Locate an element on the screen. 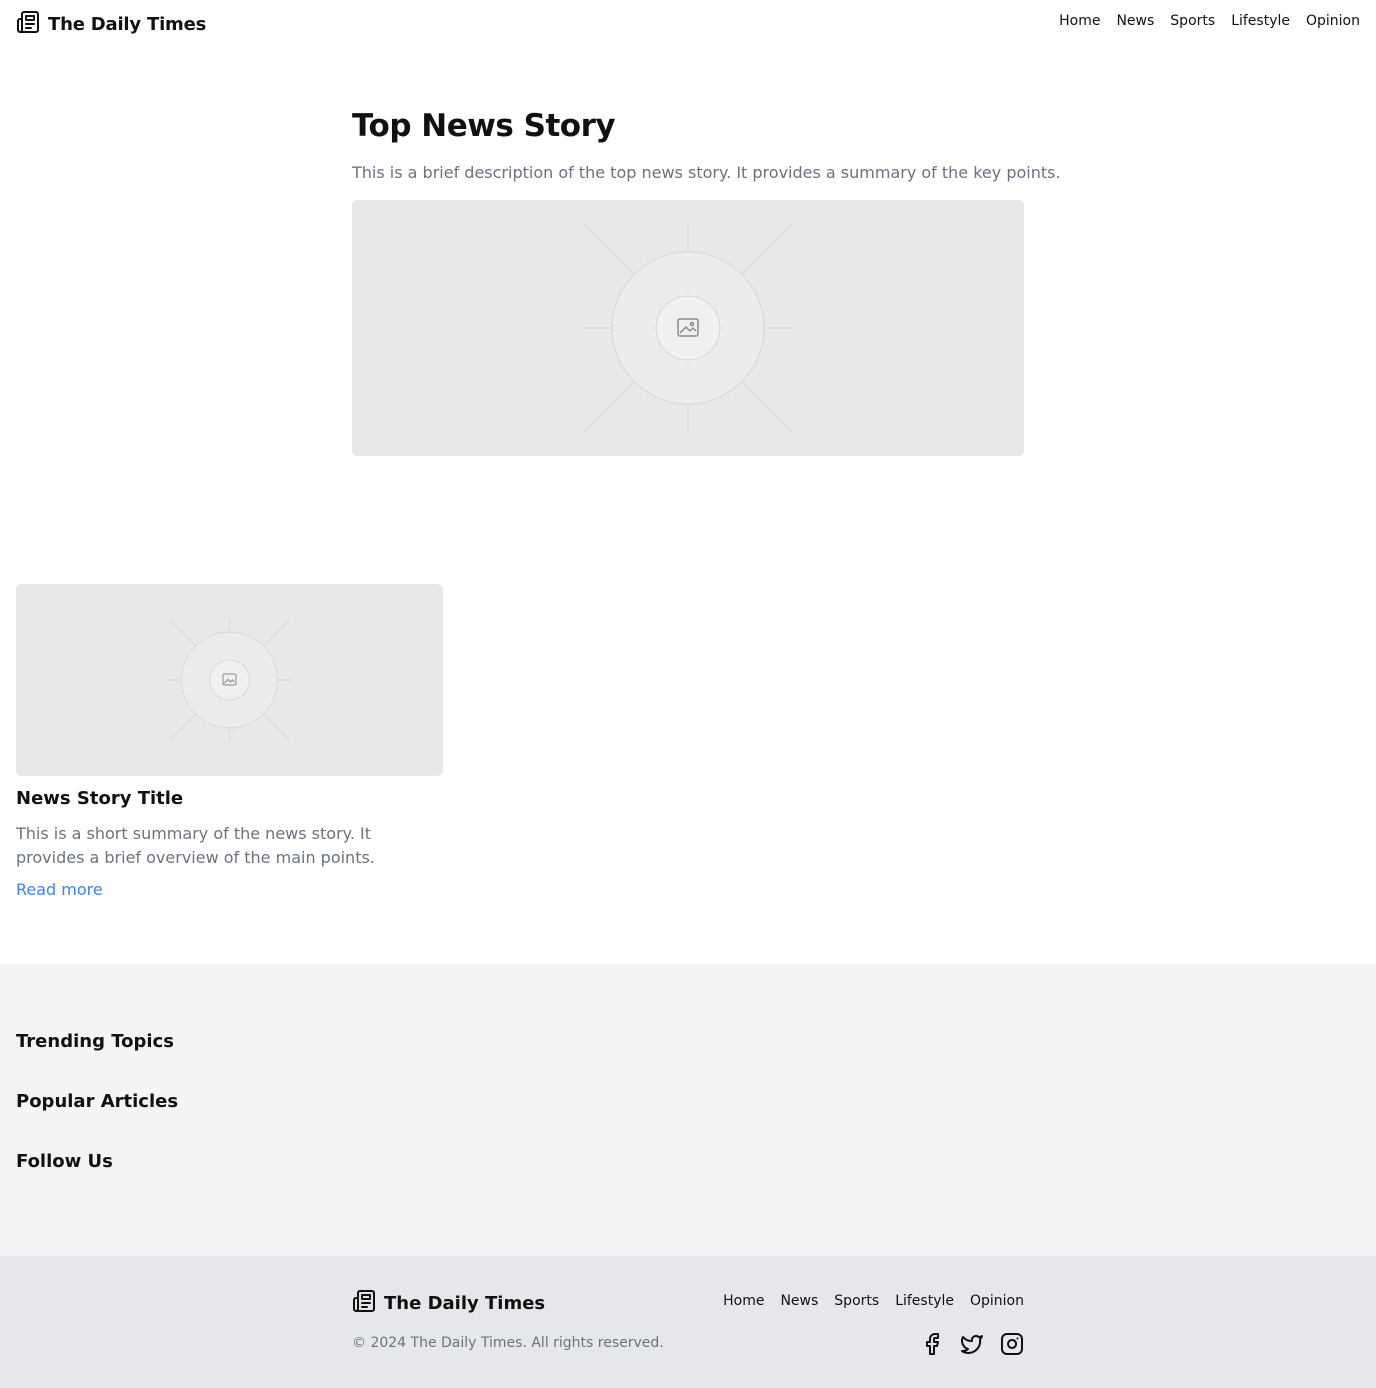 Image resolution: width=1376 pixels, height=1388 pixels. brand-link: The Daily Times is located at coordinates (111, 24).